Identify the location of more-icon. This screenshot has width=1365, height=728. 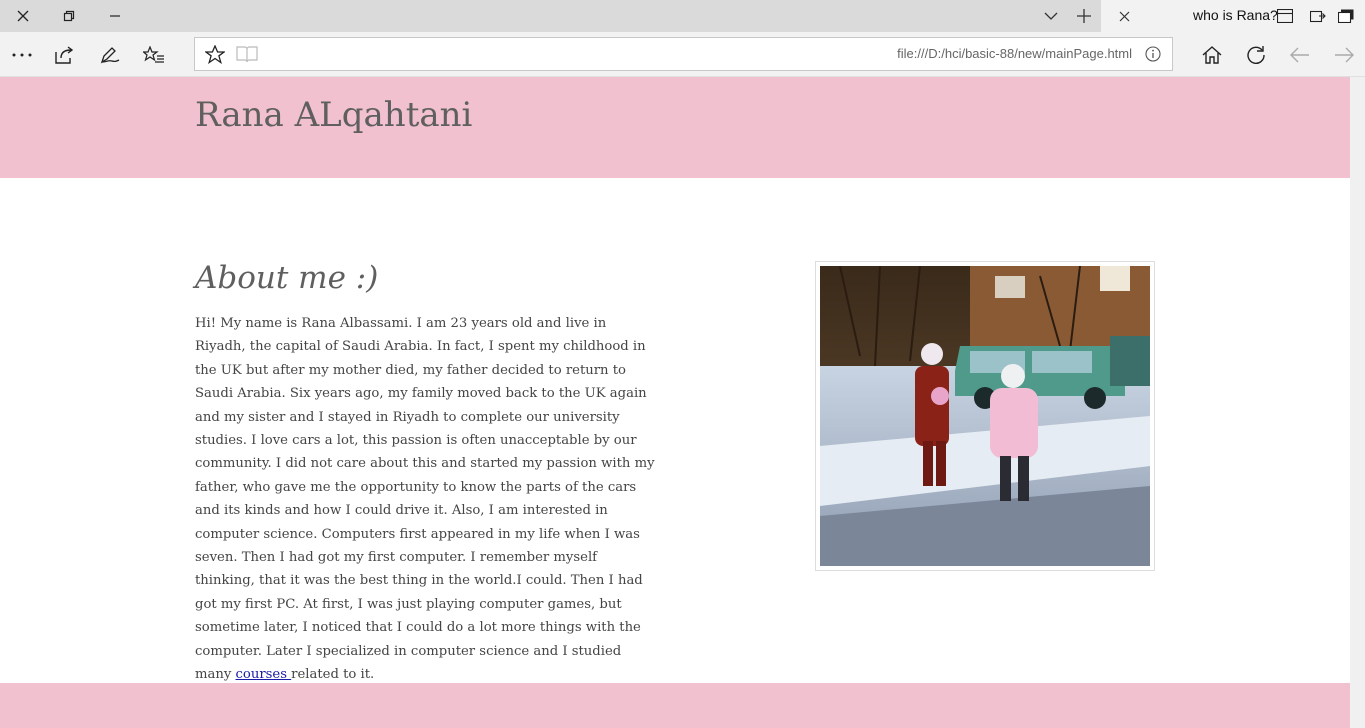
(22, 55).